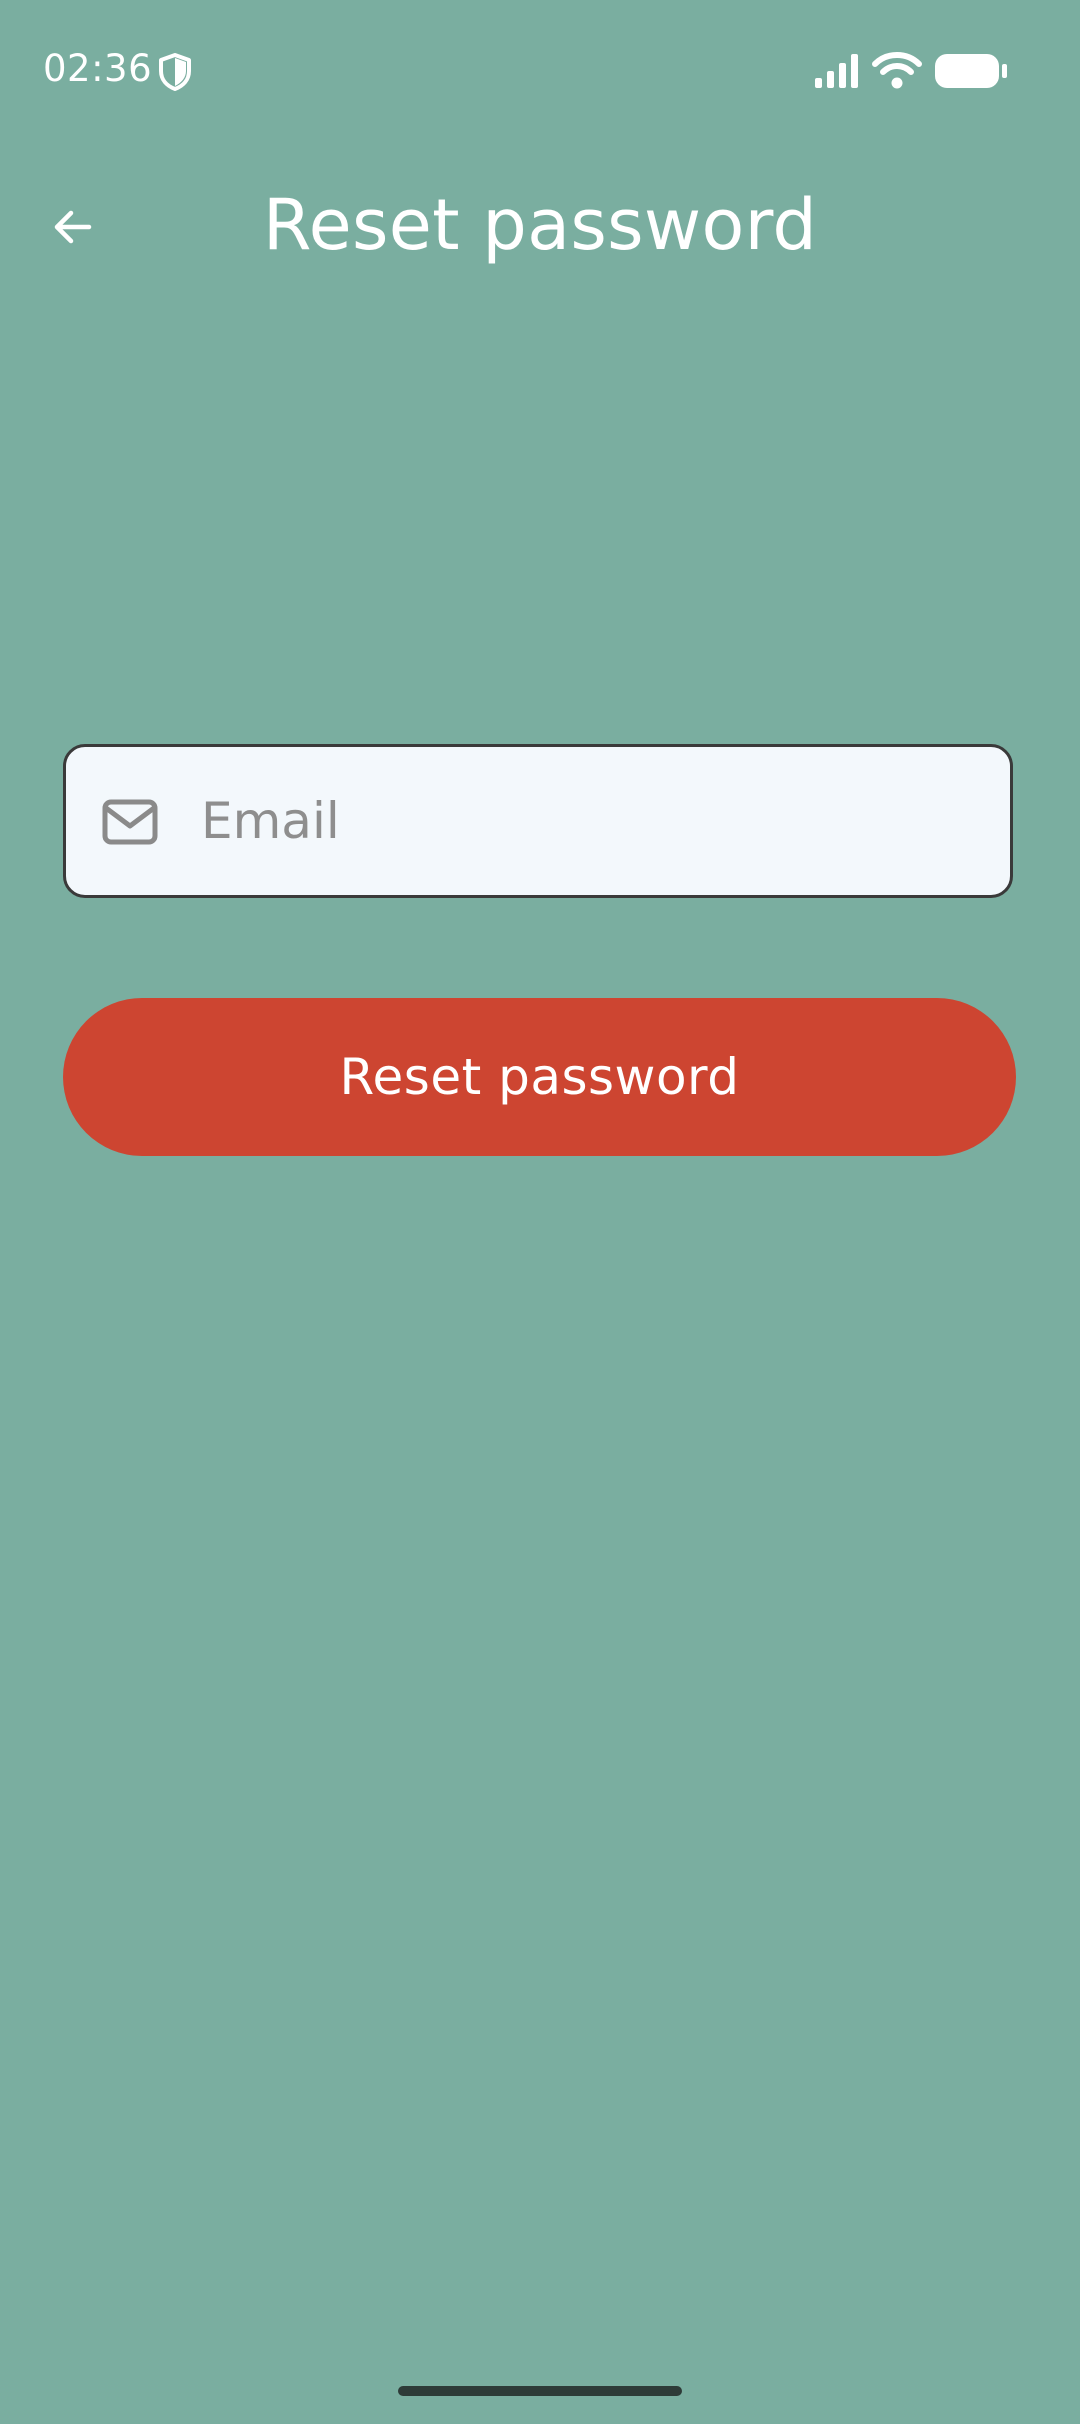 This screenshot has width=1080, height=2424. Describe the element at coordinates (596, 821) in the screenshot. I see `email-input` at that location.